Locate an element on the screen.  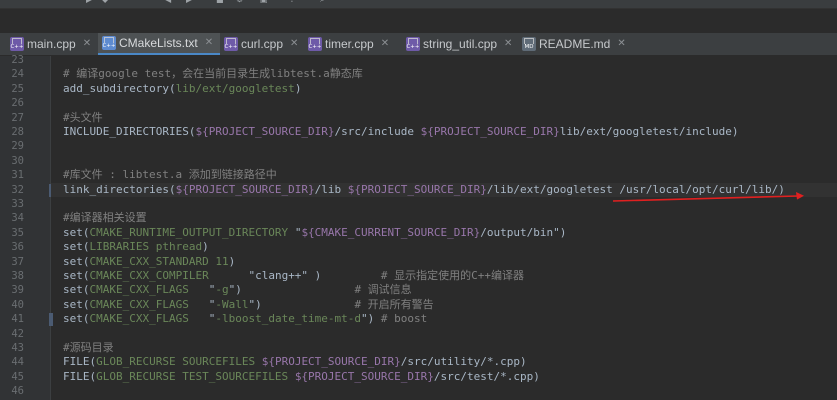
run-icon: ▶ is located at coordinates (91, 2).